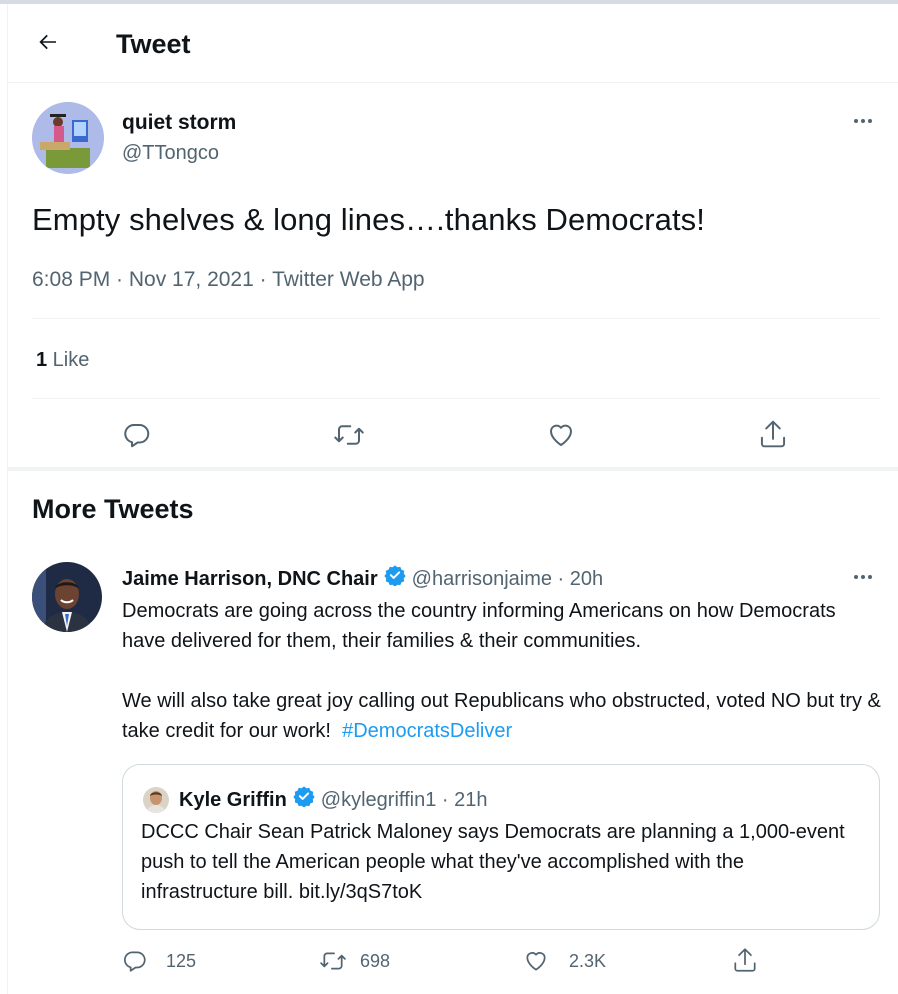 This screenshot has height=994, width=898. Describe the element at coordinates (159, 961) in the screenshot. I see `reply-button: 125` at that location.